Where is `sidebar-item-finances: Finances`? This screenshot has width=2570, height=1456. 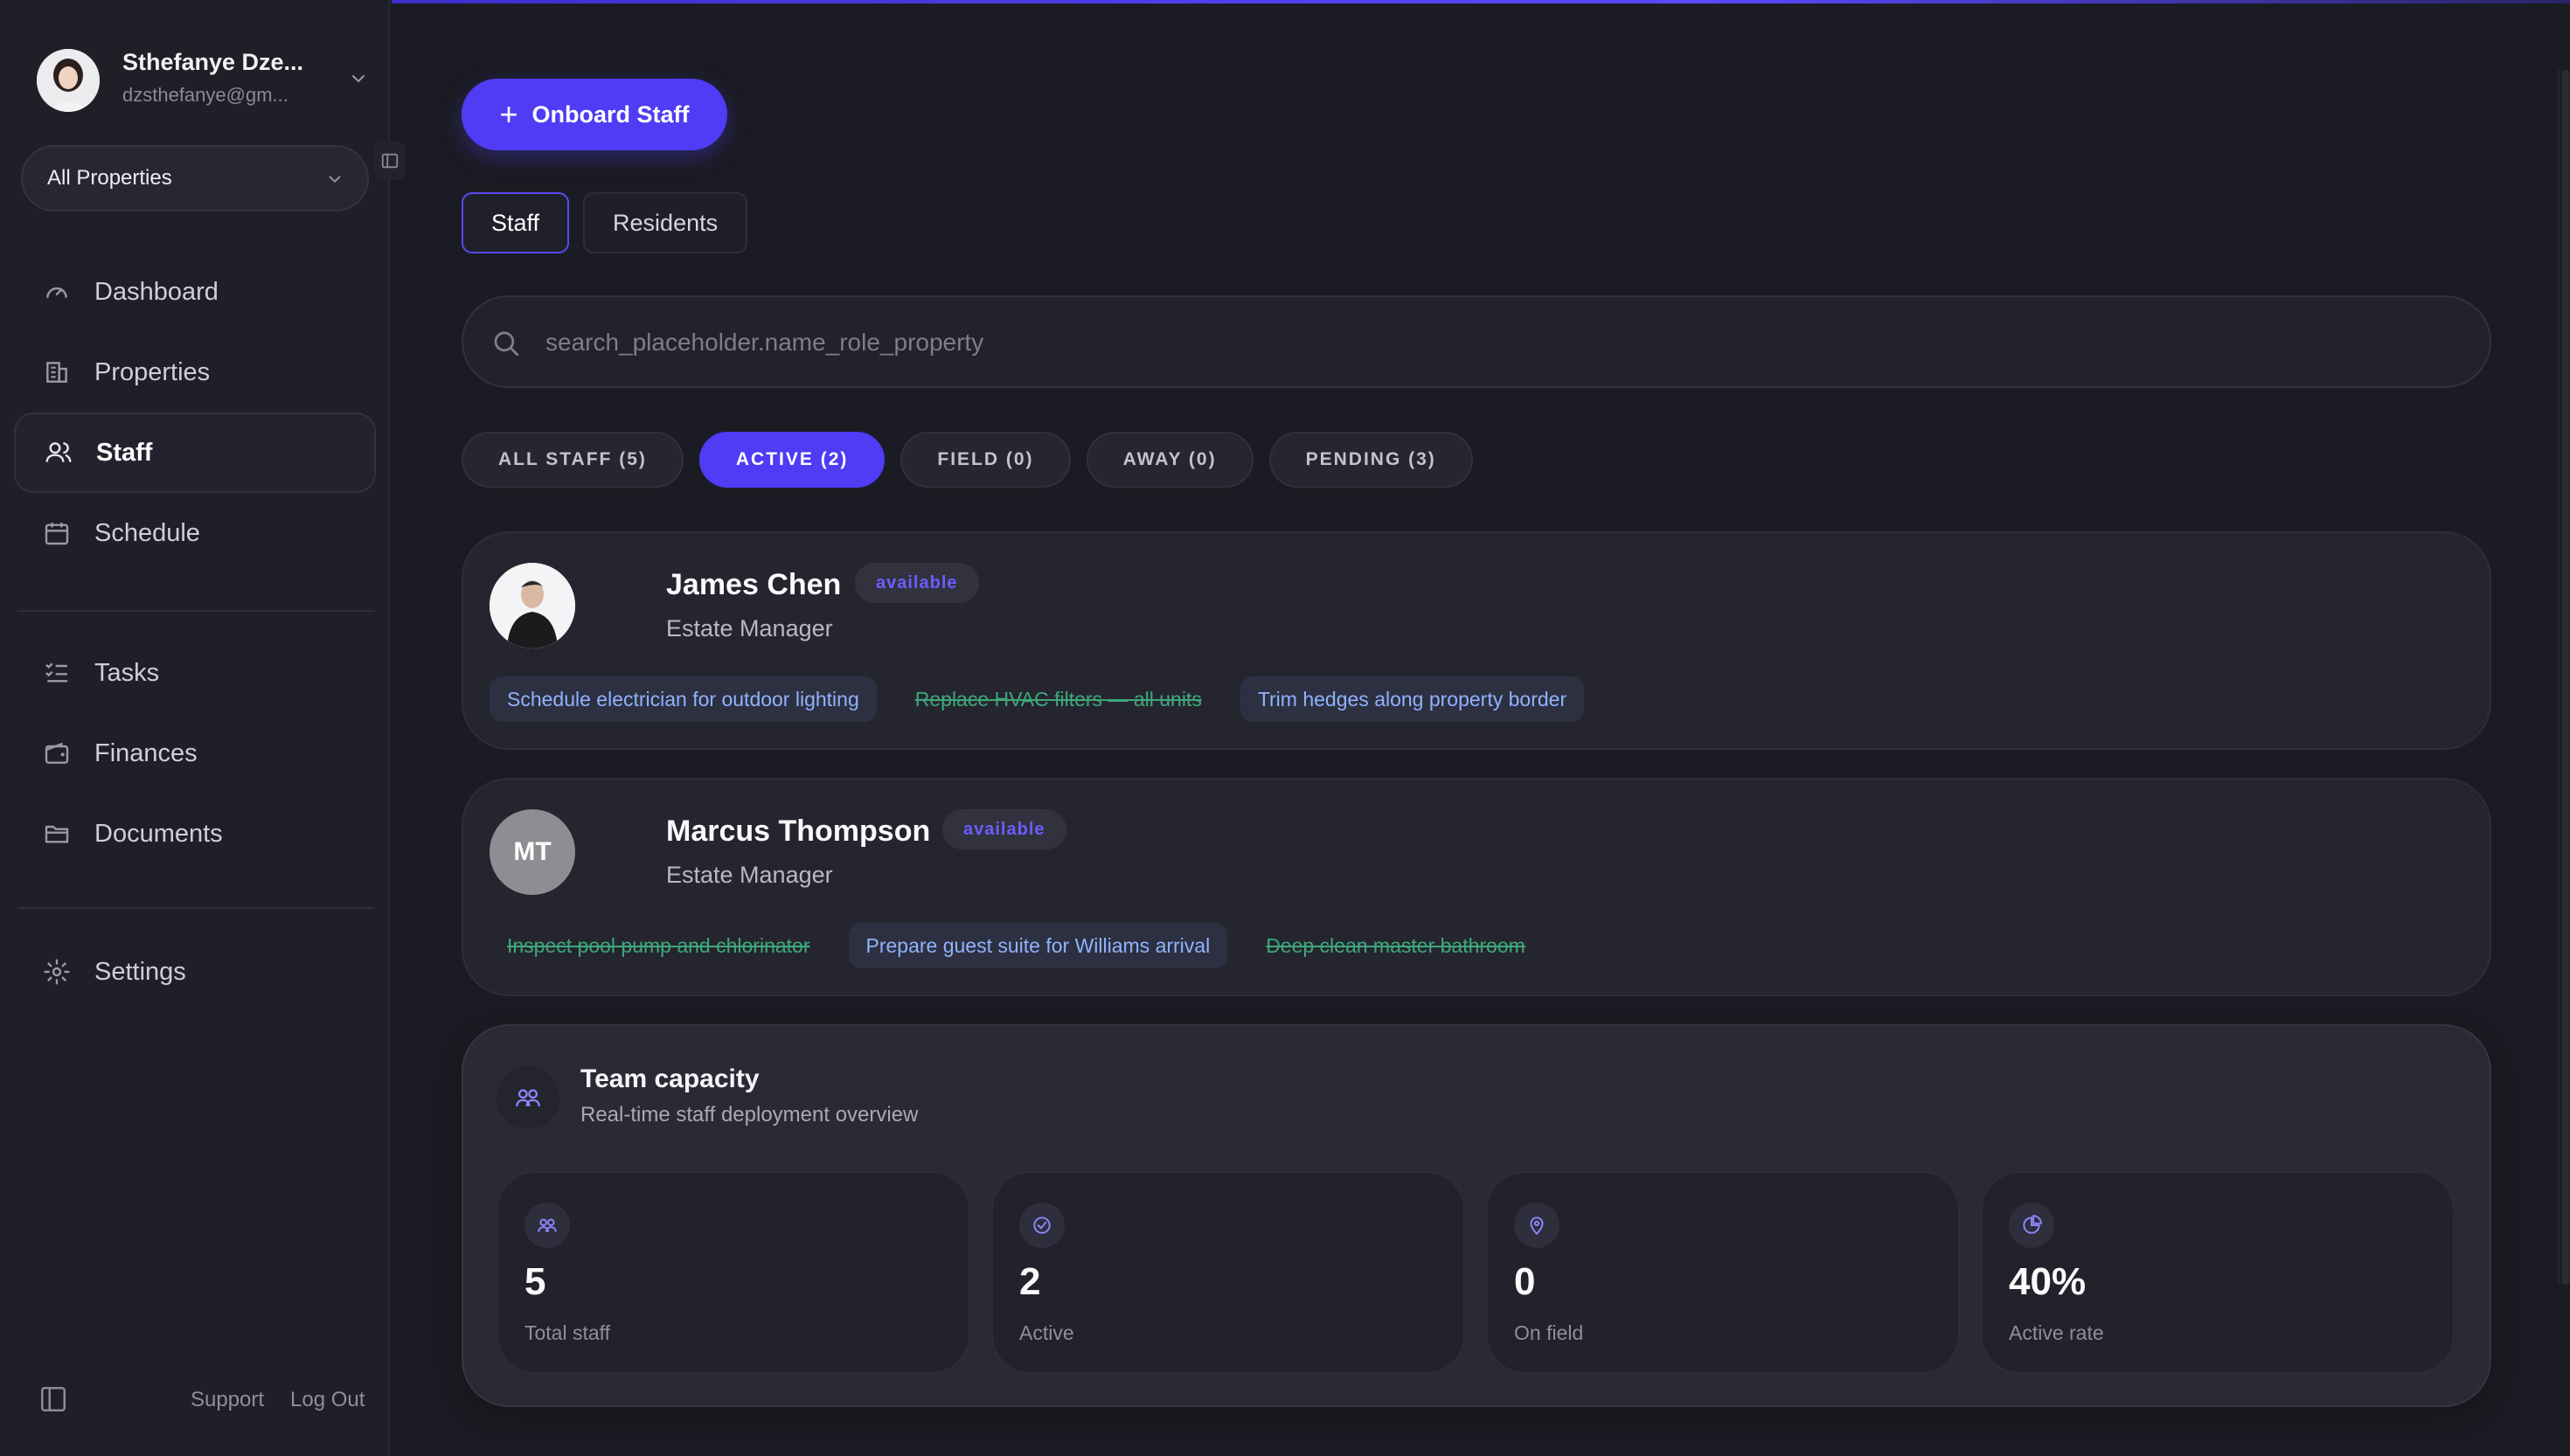 sidebar-item-finances: Finances is located at coordinates (195, 753).